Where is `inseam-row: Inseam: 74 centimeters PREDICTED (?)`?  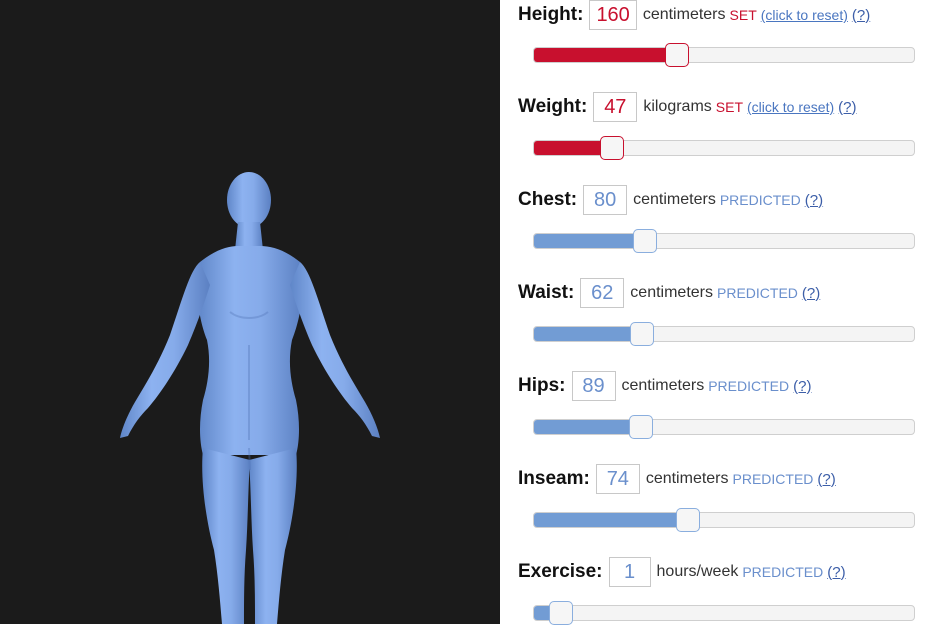
inseam-row: Inseam: 74 centimeters PREDICTED (?) is located at coordinates (677, 479).